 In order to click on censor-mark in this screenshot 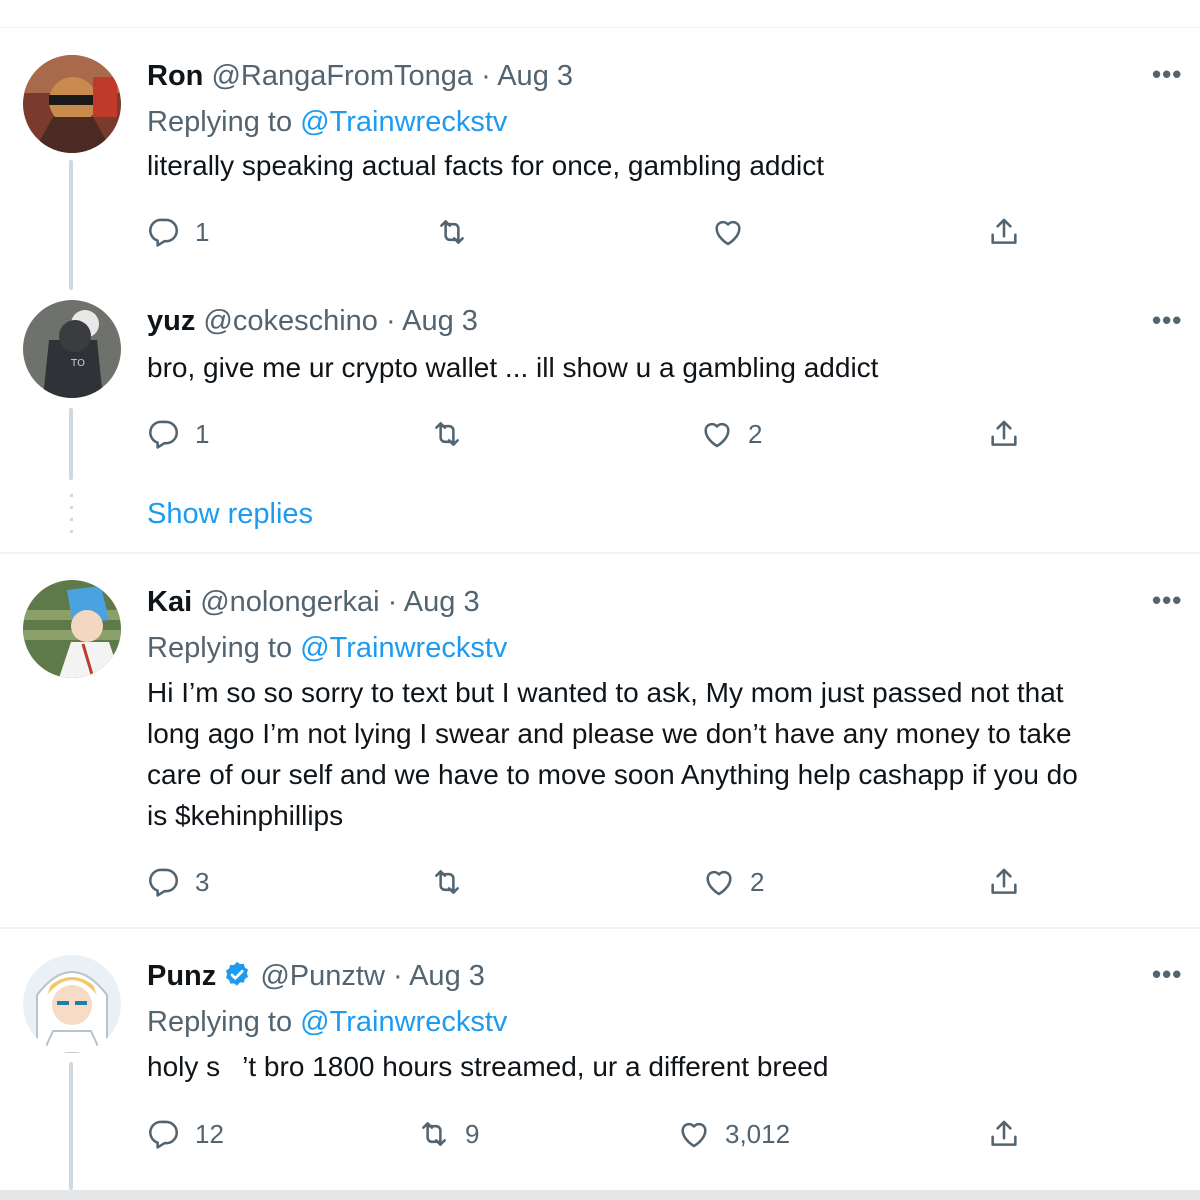, I will do `click(231, 1068)`.